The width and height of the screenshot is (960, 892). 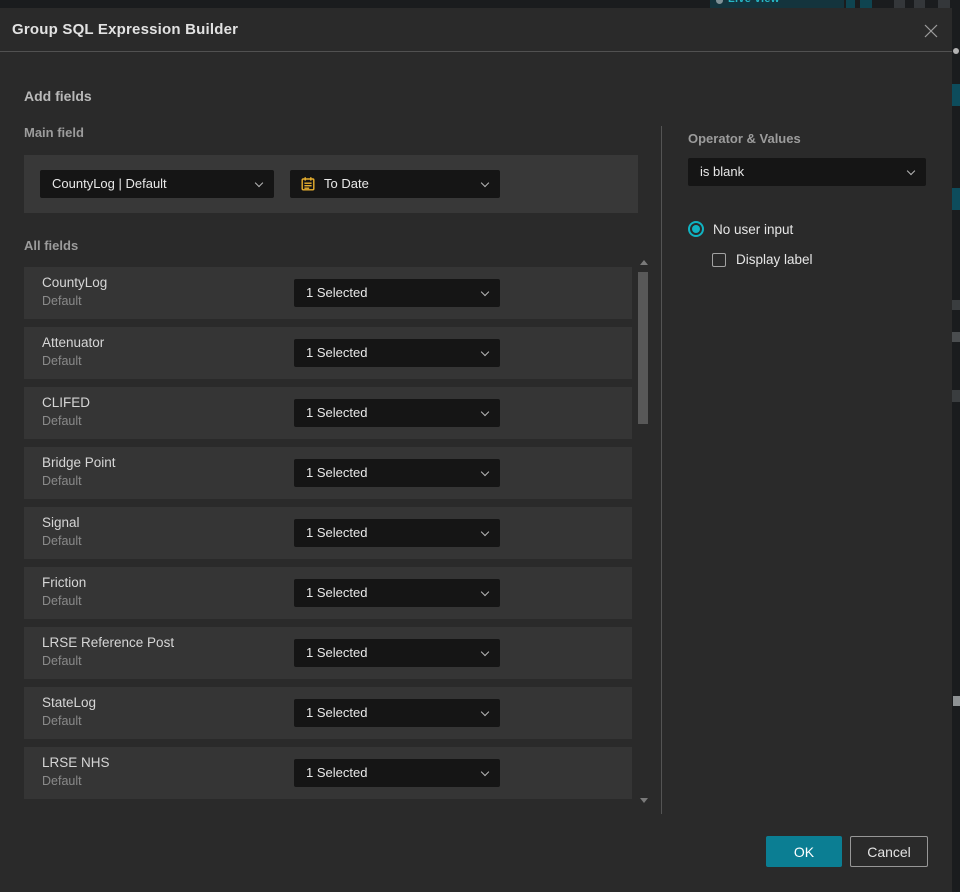 I want to click on radio-selected-dot, so click(x=696, y=229).